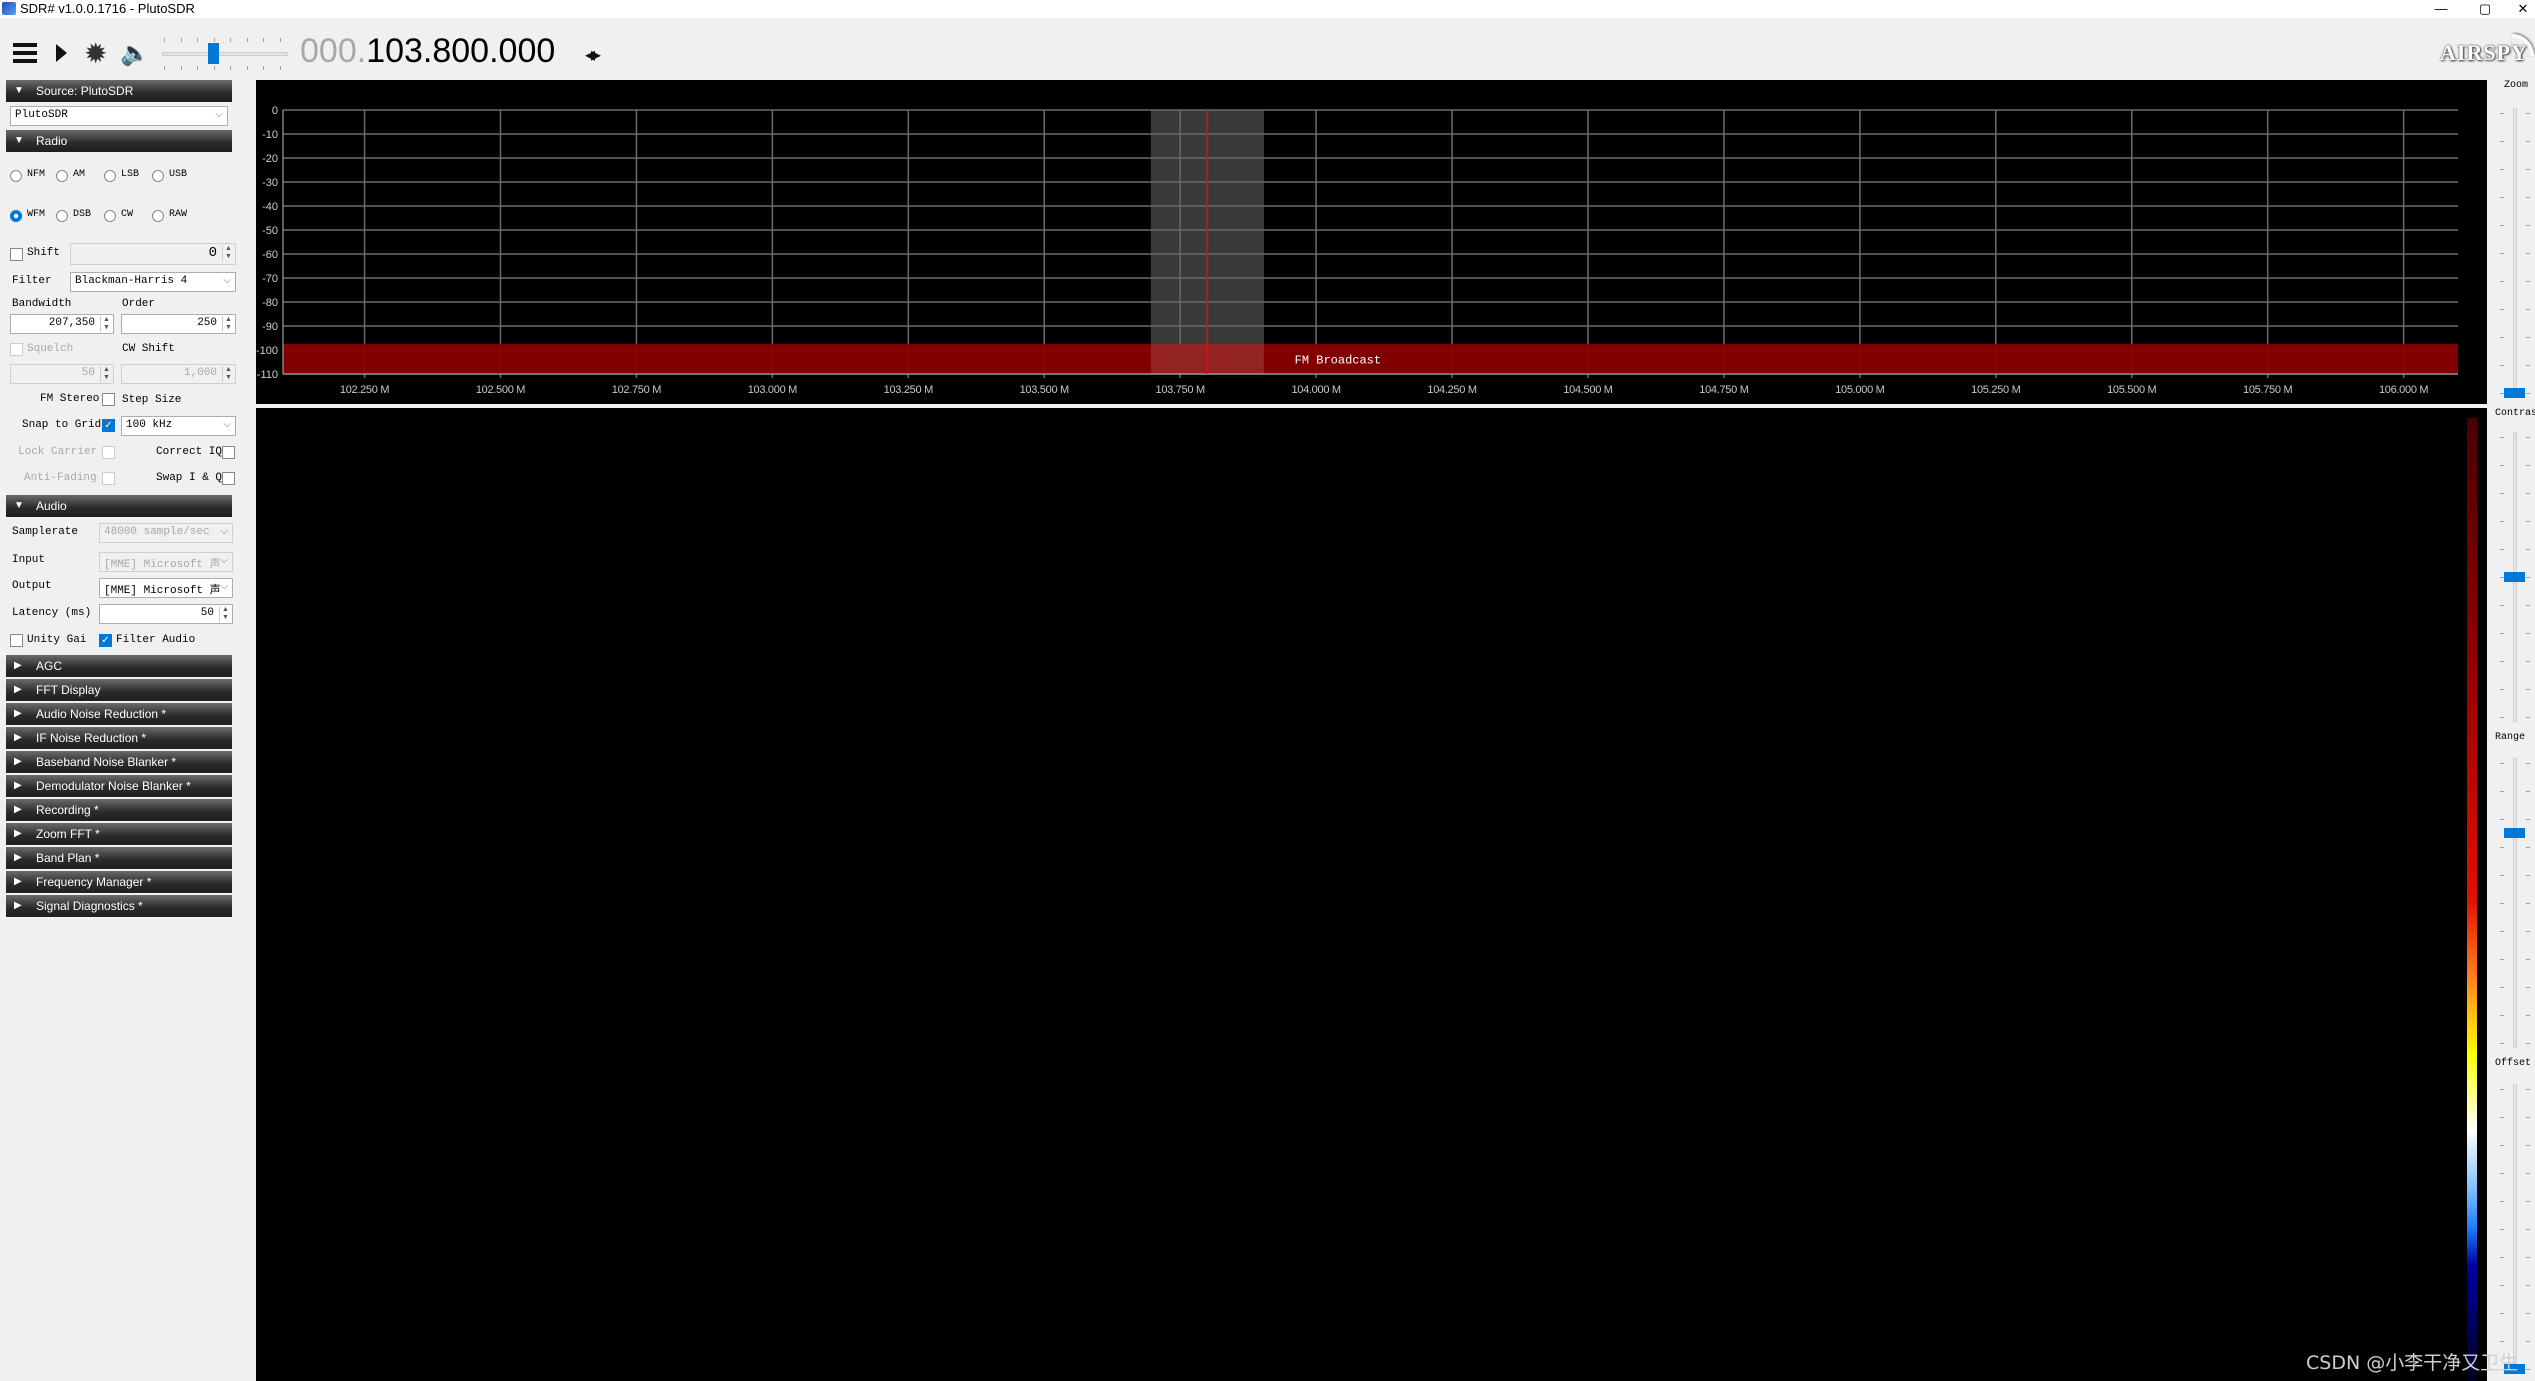  What do you see at coordinates (228, 452) in the screenshot?
I see `correct-iq-checkbox` at bounding box center [228, 452].